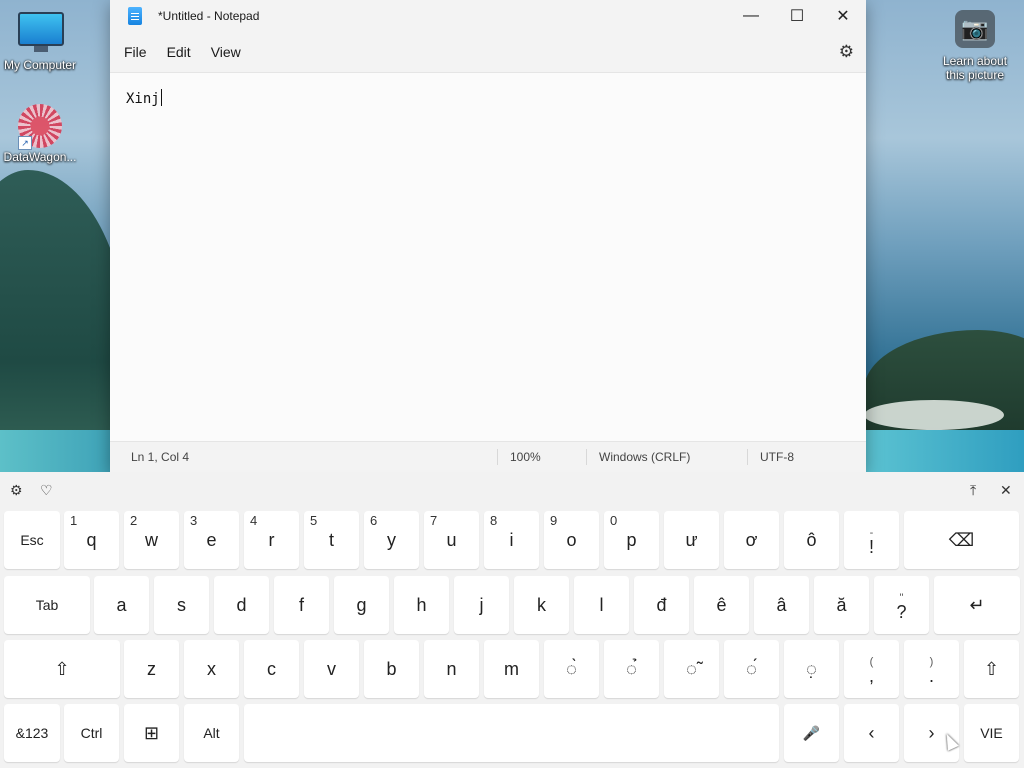 The height and width of the screenshot is (768, 1024). I want to click on key-label: m, so click(511, 668).